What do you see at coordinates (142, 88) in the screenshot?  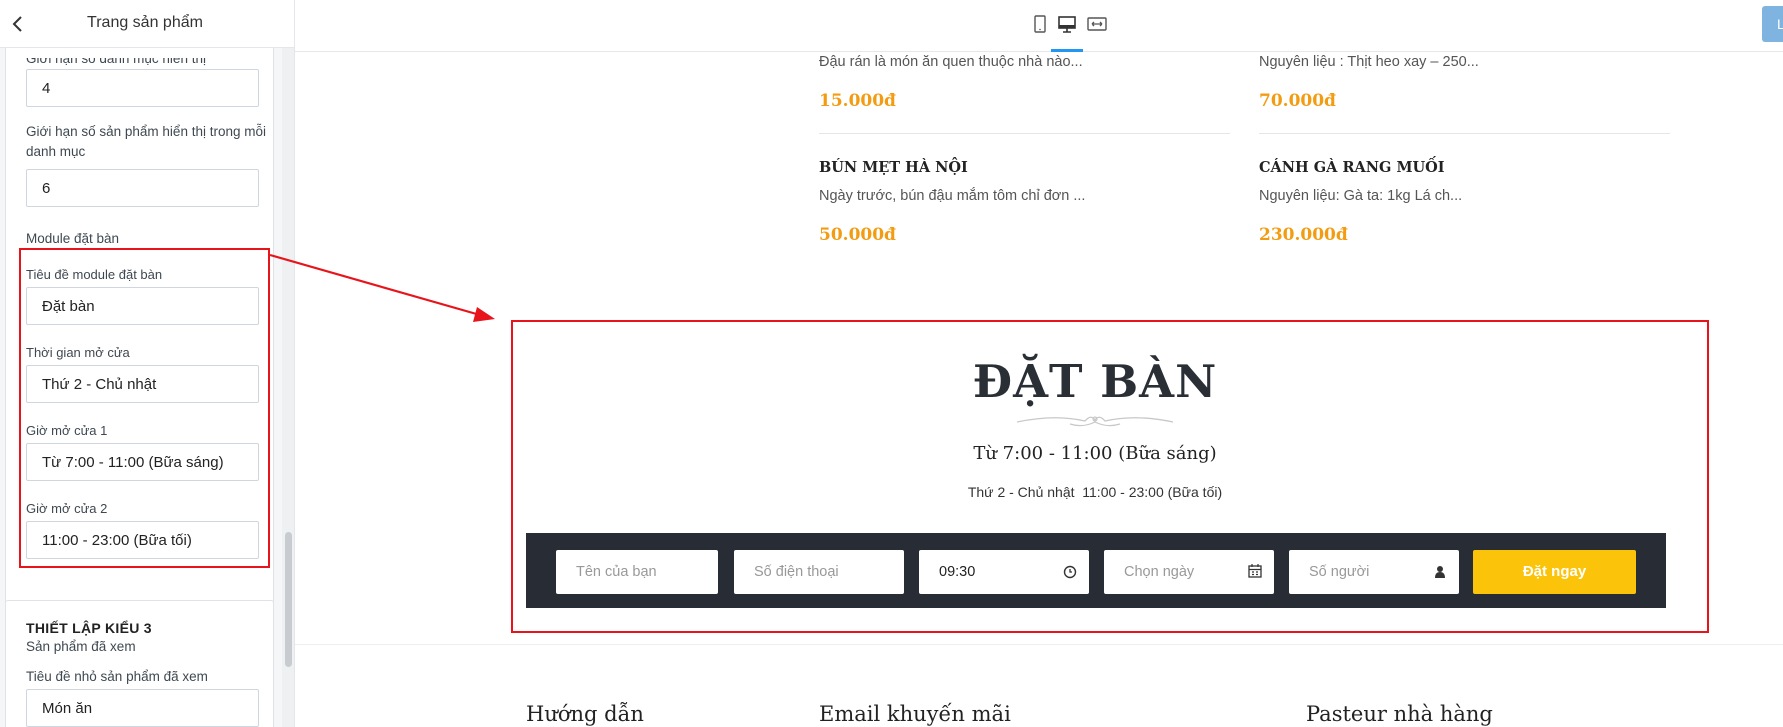 I see `category-limit-input` at bounding box center [142, 88].